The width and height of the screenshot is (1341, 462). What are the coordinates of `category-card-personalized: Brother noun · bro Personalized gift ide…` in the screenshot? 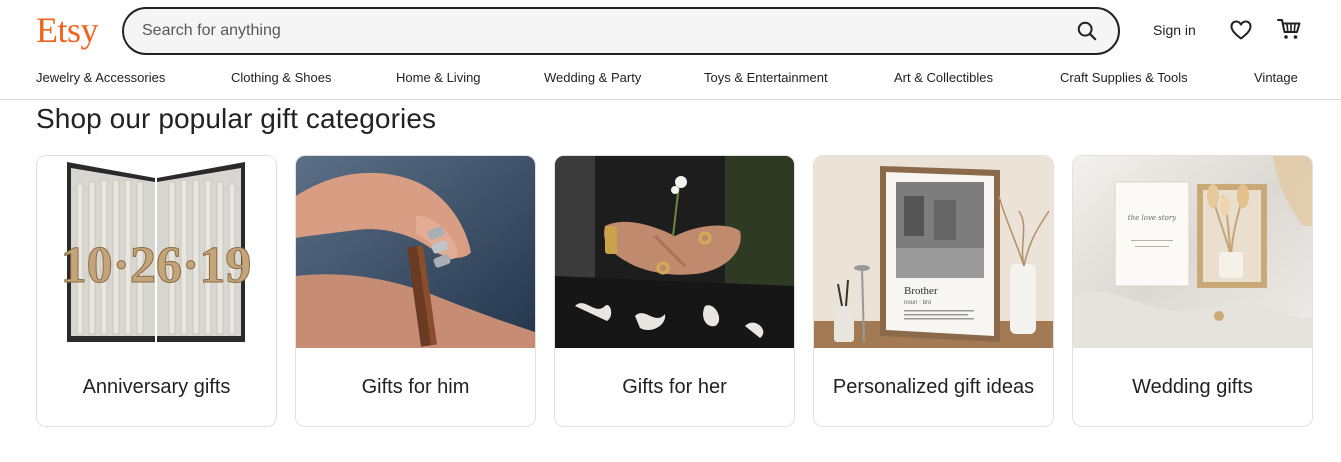 It's located at (933, 291).